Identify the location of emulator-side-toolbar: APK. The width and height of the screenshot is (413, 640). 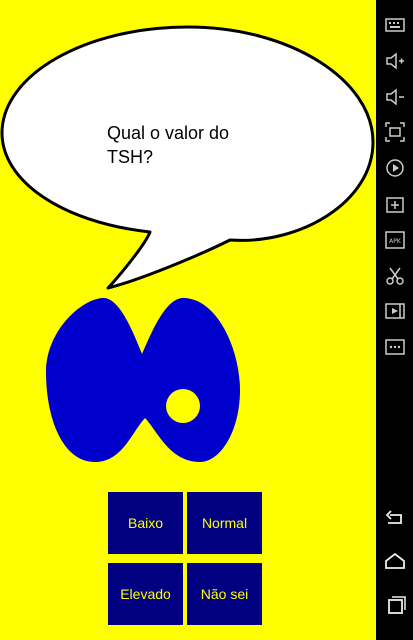
(394, 320).